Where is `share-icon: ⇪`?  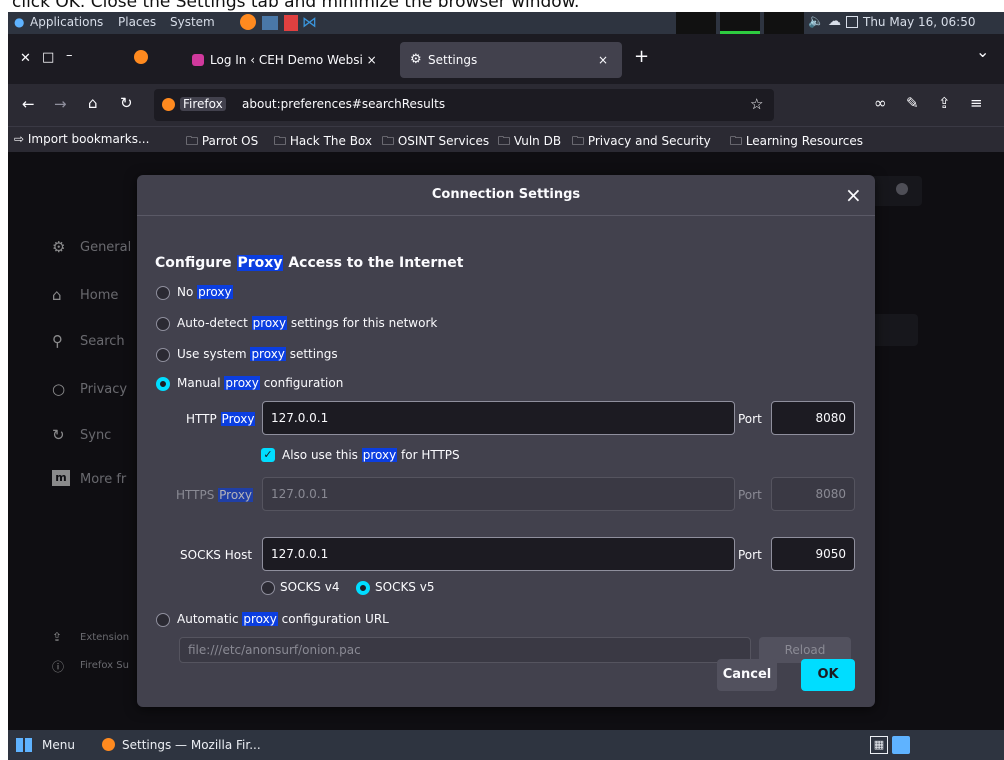 share-icon: ⇪ is located at coordinates (944, 103).